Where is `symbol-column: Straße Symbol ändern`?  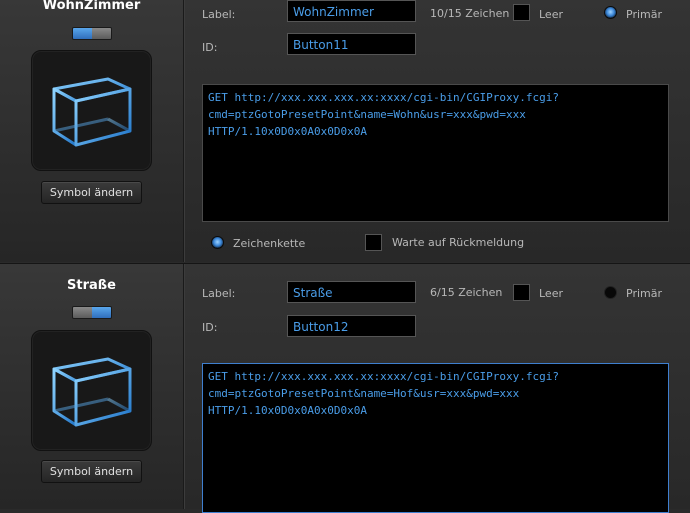 symbol-column: Straße Symbol ändern is located at coordinates (92, 386).